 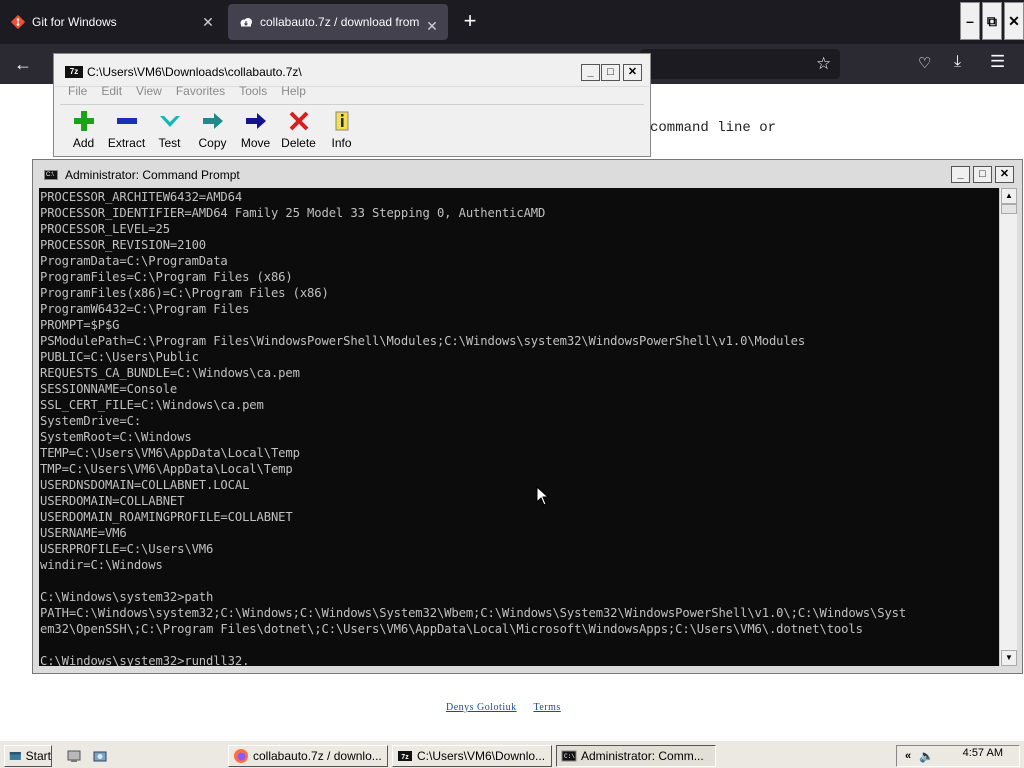 I want to click on menu-favorites: Favorites, so click(x=200, y=93).